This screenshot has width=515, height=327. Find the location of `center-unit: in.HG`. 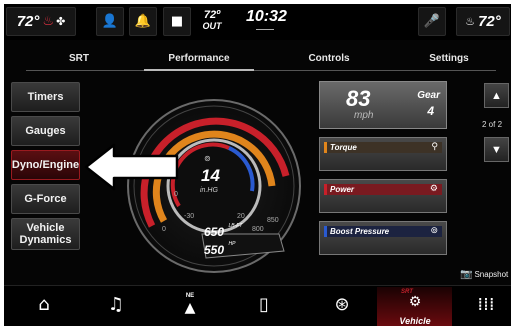

center-unit: in.HG is located at coordinates (209, 190).